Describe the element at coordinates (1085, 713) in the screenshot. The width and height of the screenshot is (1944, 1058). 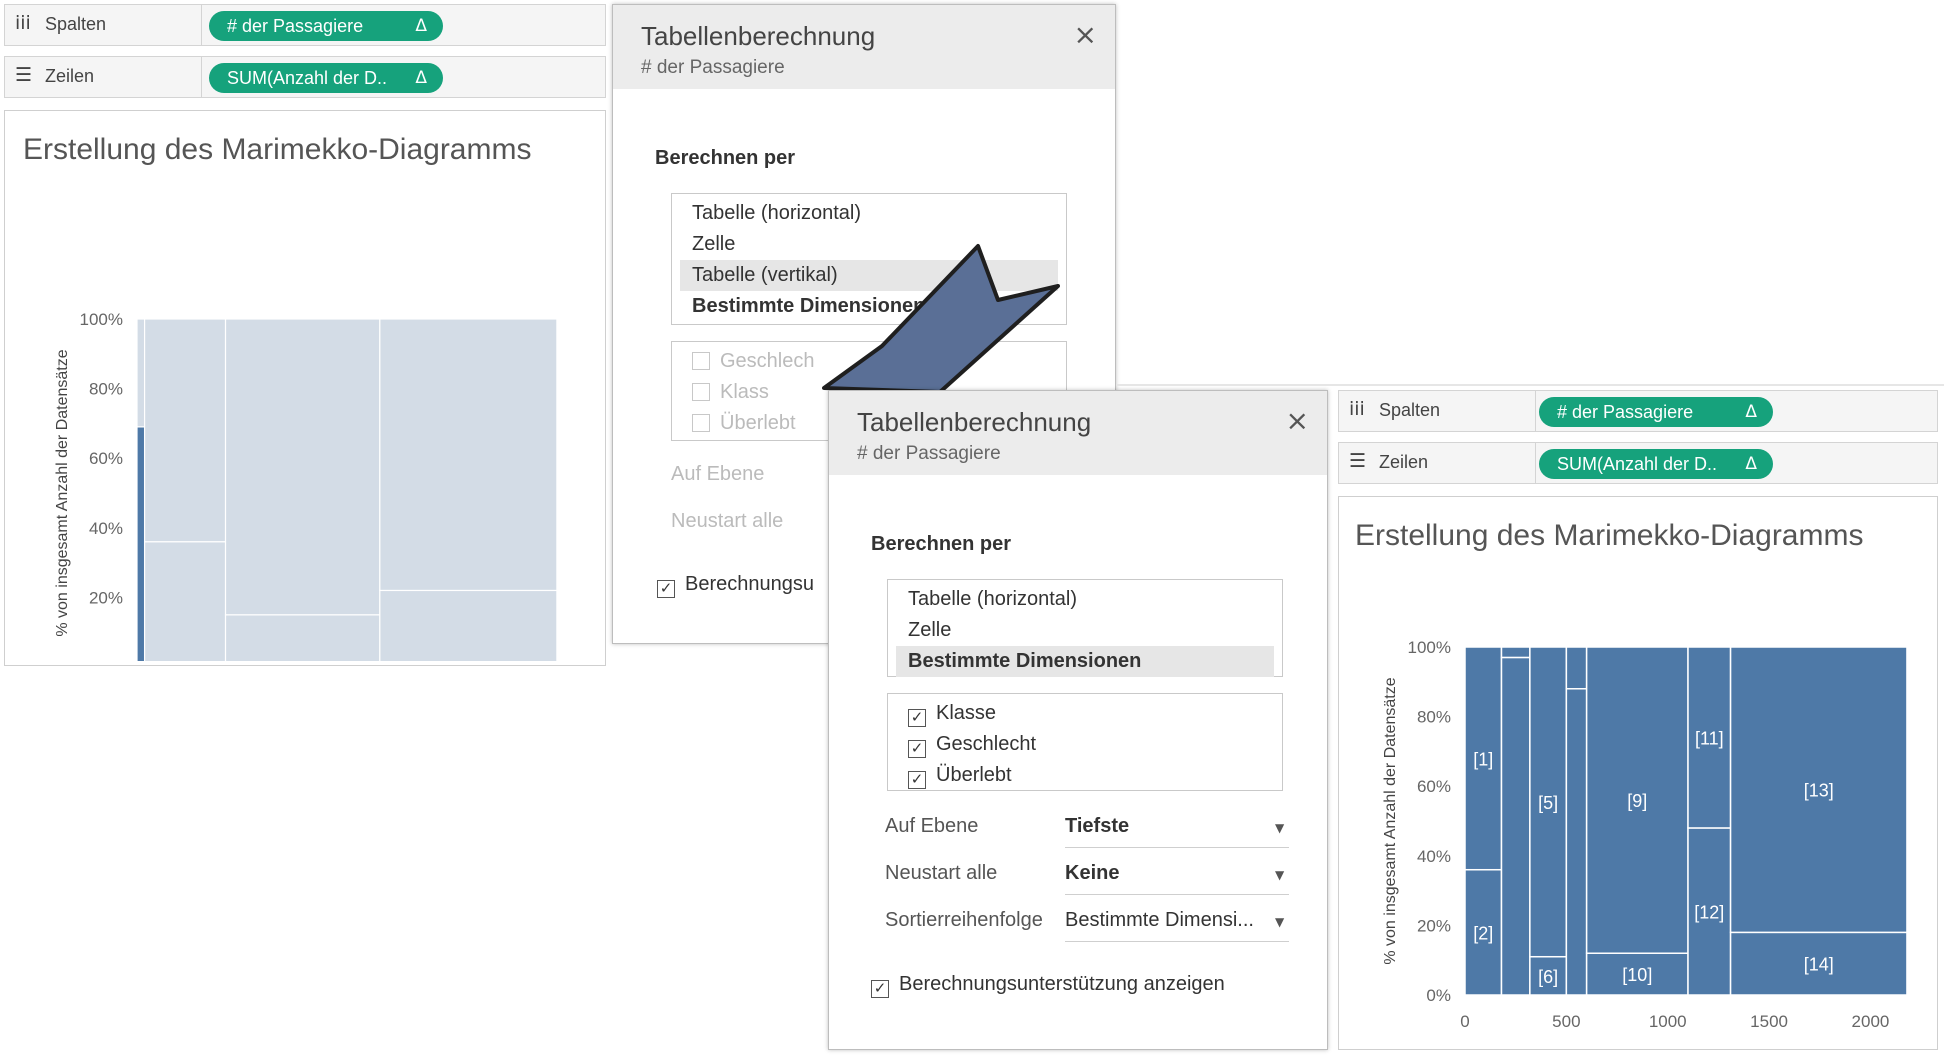
I see `dimension-class: ✓ Klasse` at that location.